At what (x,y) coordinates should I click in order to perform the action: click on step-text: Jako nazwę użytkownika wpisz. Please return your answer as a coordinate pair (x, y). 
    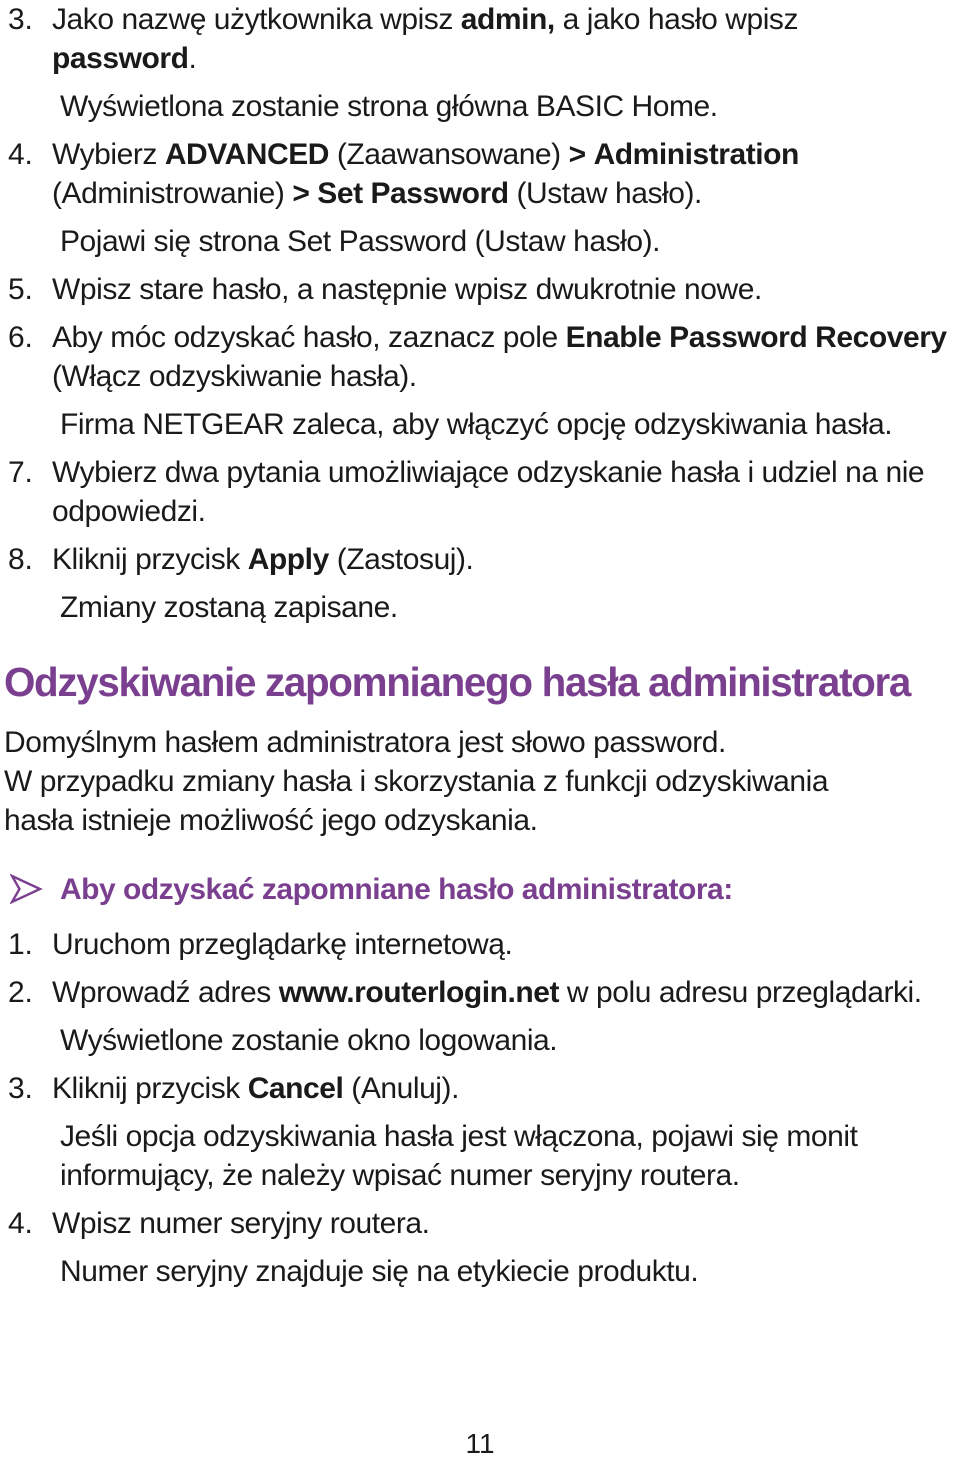
    Looking at the image, I should click on (256, 19).